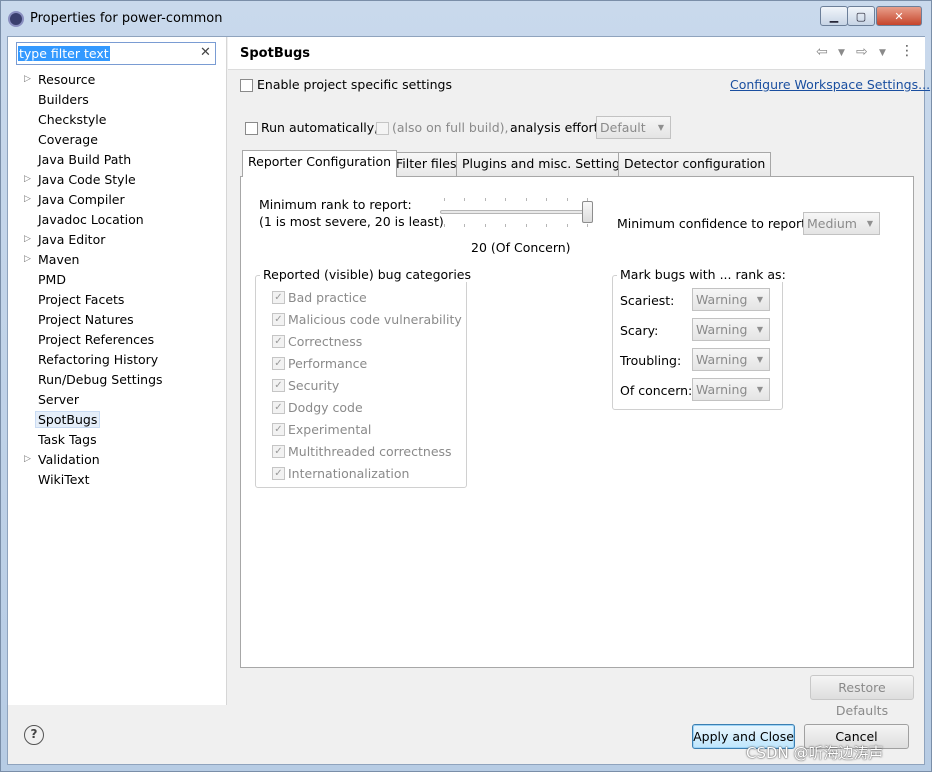  I want to click on category-item: ✓ Internationalization, so click(340, 473).